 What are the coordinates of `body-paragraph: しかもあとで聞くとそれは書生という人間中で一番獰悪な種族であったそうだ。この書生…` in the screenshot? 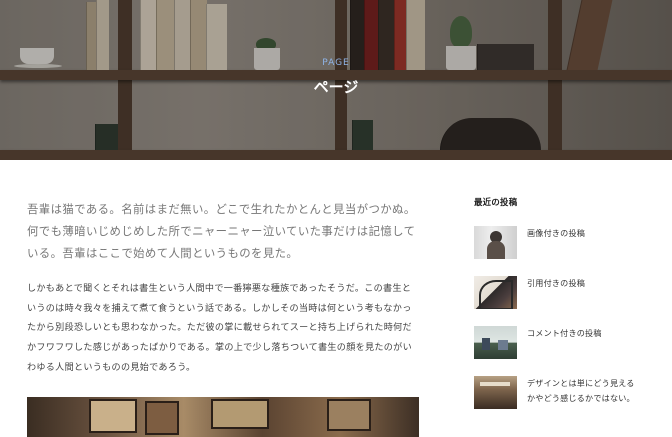 It's located at (219, 328).